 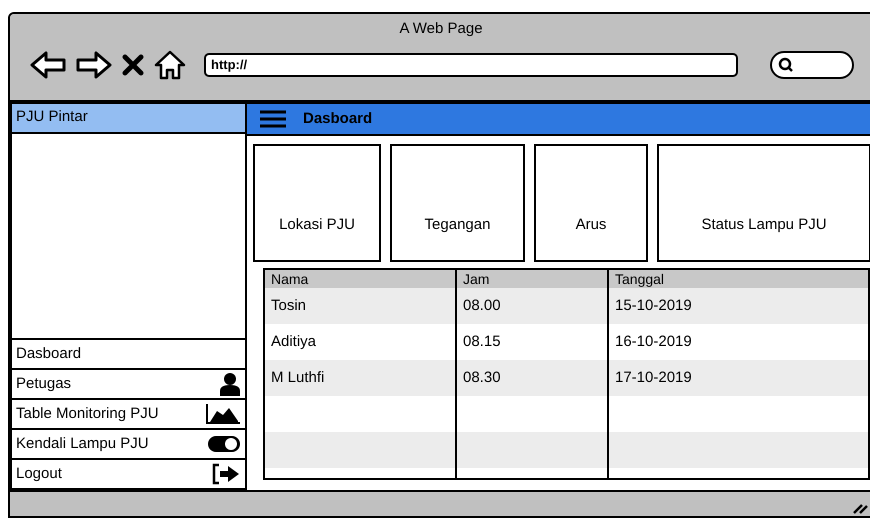 I want to click on info-card: Lokasi PJU, so click(x=317, y=203).